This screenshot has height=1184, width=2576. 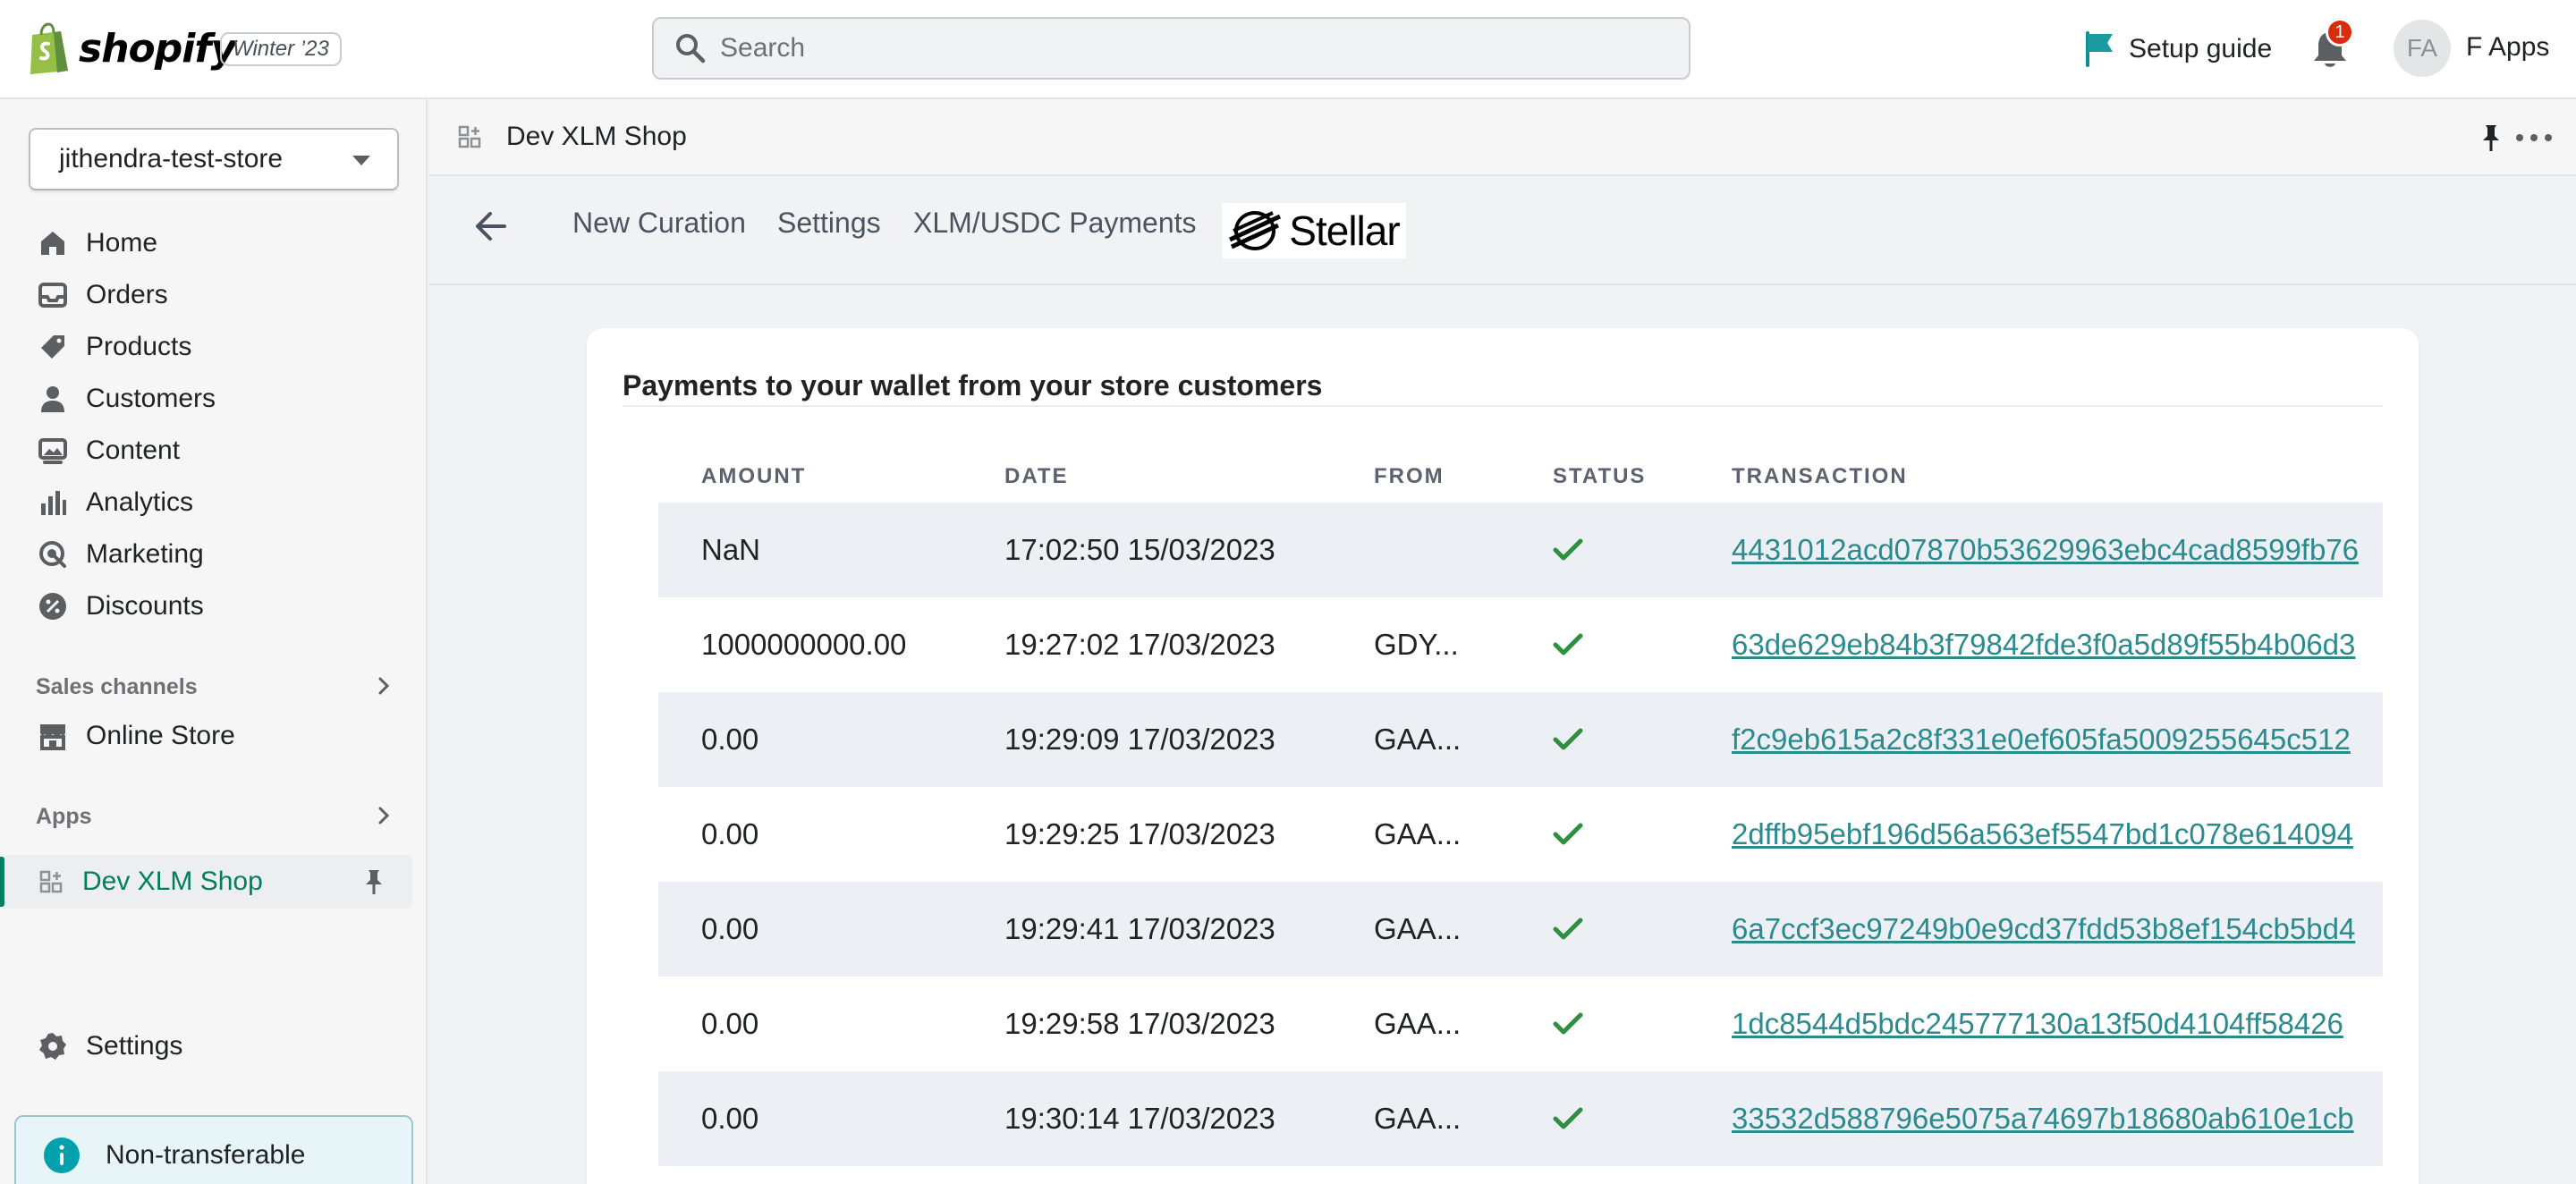 I want to click on arrow-left-icon, so click(x=491, y=226).